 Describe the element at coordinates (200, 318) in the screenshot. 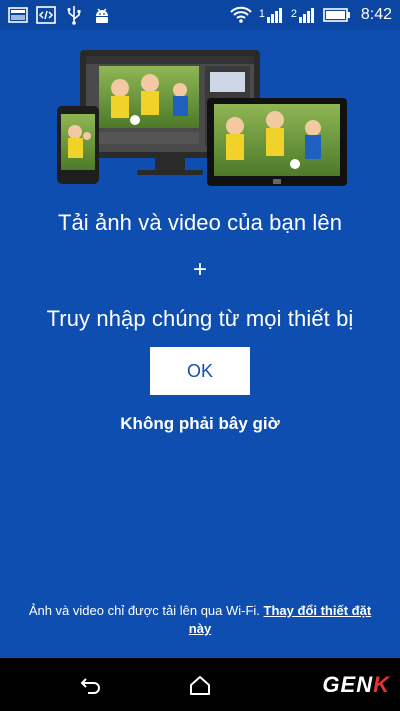

I see `headline-access: Truy nhập chúng từ mọi thiết bị` at that location.